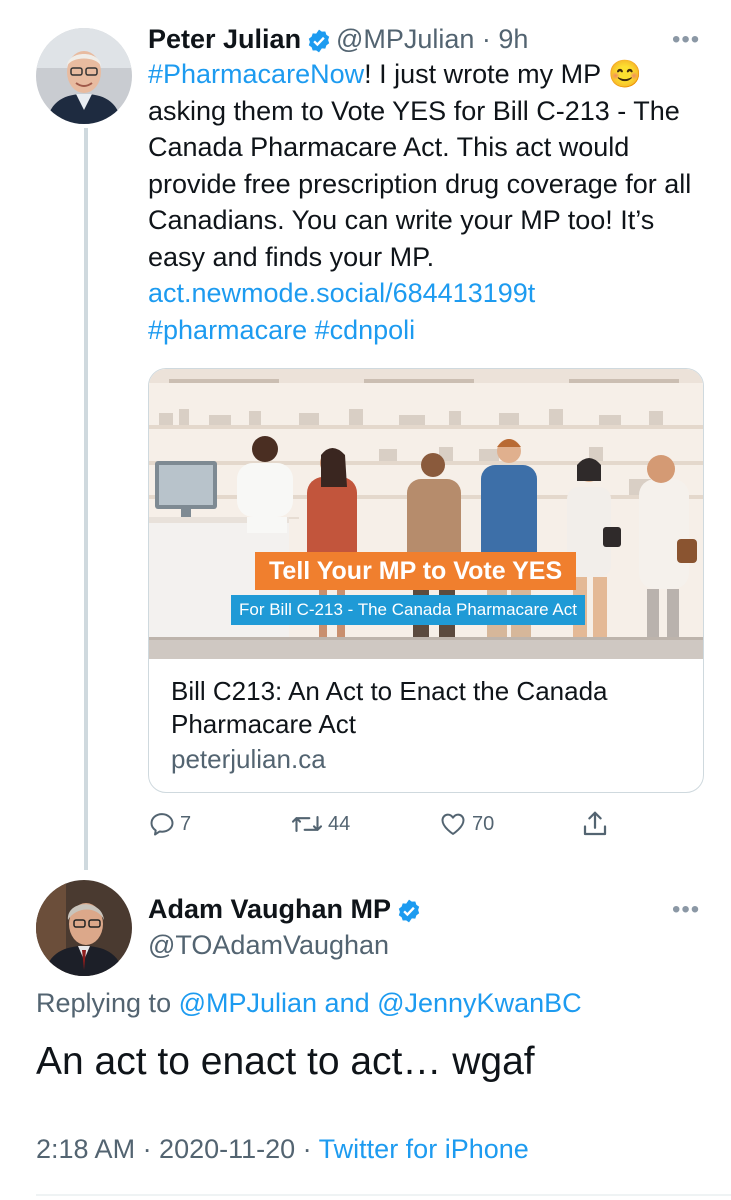 The height and width of the screenshot is (1200, 731). What do you see at coordinates (453, 824) in the screenshot?
I see `like-icon` at bounding box center [453, 824].